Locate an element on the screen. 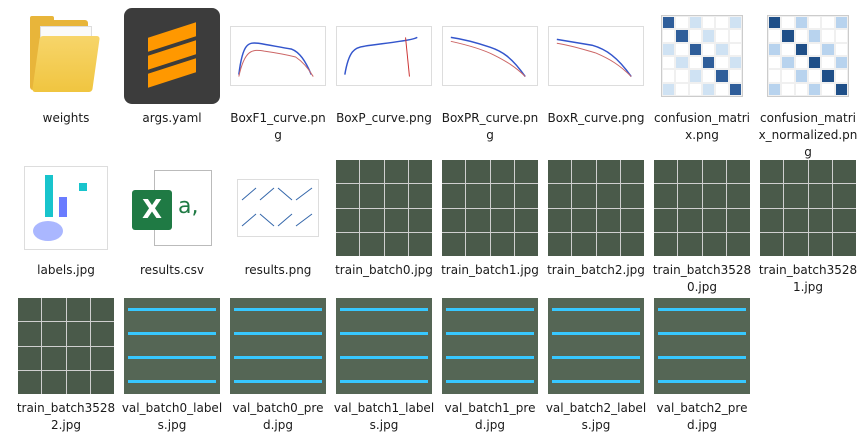 The height and width of the screenshot is (435, 857). file-item-train-batch2: train_batch2.jpg is located at coordinates (596, 219).